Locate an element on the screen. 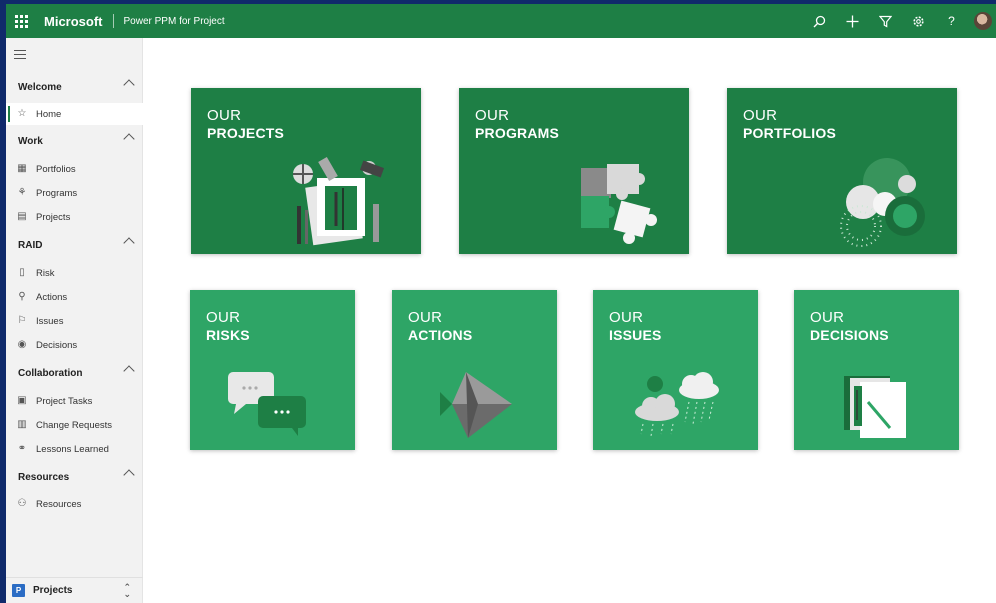 Image resolution: width=996 pixels, height=603 pixels. documents-illustration is located at coordinates (875, 407).